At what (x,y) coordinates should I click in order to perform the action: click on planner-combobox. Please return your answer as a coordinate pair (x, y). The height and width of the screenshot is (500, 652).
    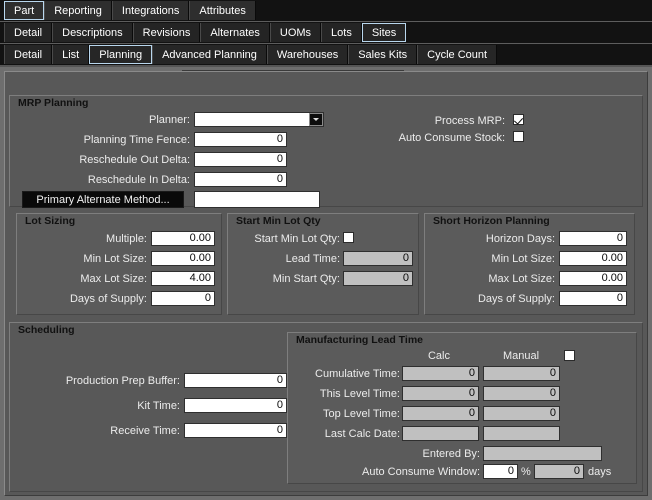
    Looking at the image, I should click on (259, 119).